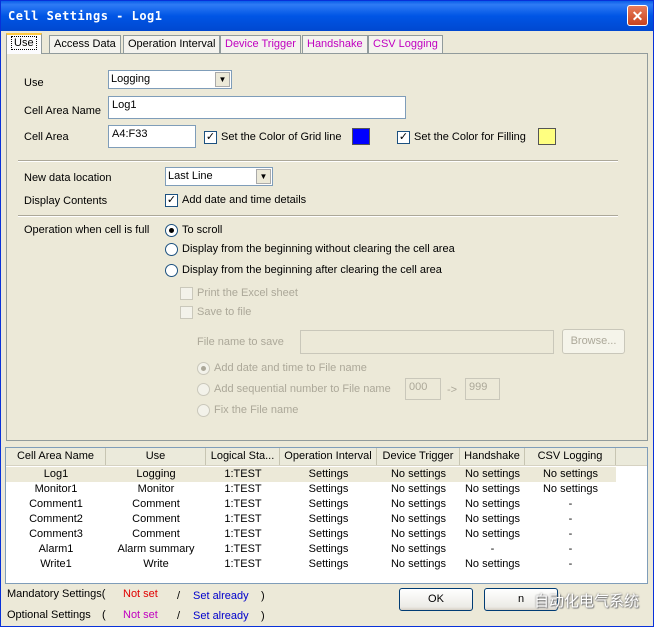  What do you see at coordinates (24, 43) in the screenshot?
I see `tab-use: Use` at bounding box center [24, 43].